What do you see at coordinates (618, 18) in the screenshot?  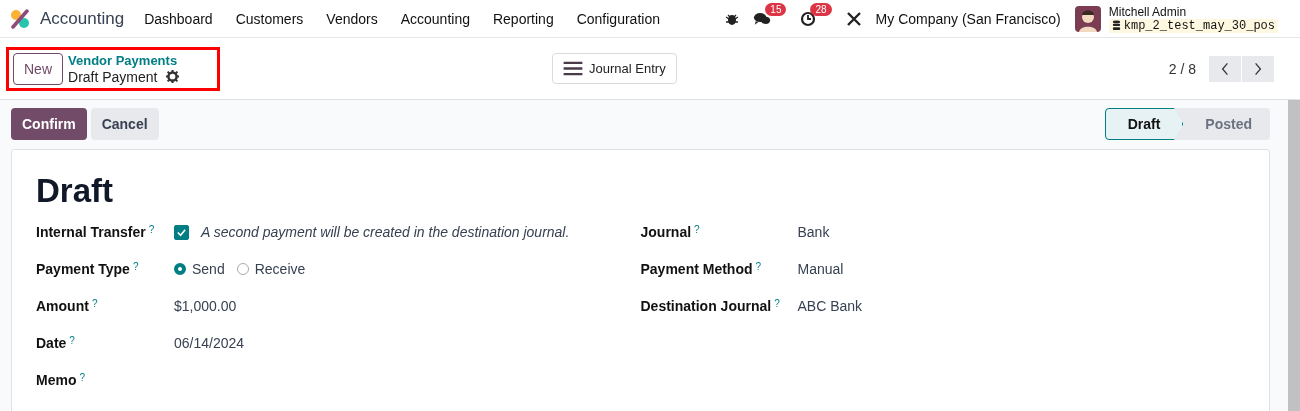 I see `menu-item: Configuration` at bounding box center [618, 18].